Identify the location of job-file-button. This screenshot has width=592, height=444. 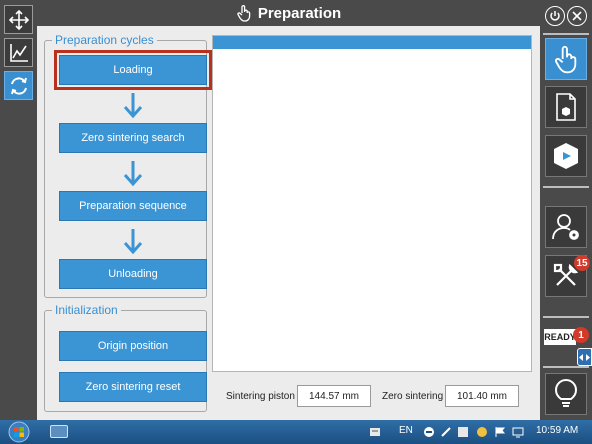
(566, 107).